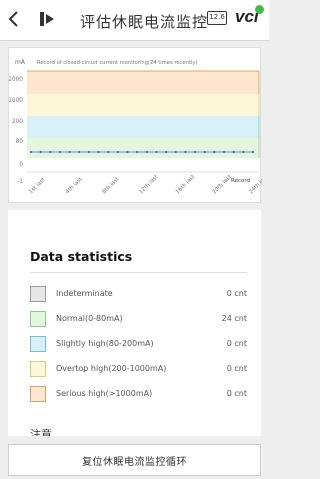 This screenshot has height=479, width=320. Describe the element at coordinates (38, 344) in the screenshot. I see `slightly-high-swatch` at that location.